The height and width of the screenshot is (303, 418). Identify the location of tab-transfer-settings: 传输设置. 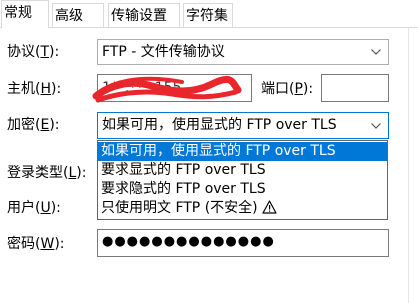
(144, 15).